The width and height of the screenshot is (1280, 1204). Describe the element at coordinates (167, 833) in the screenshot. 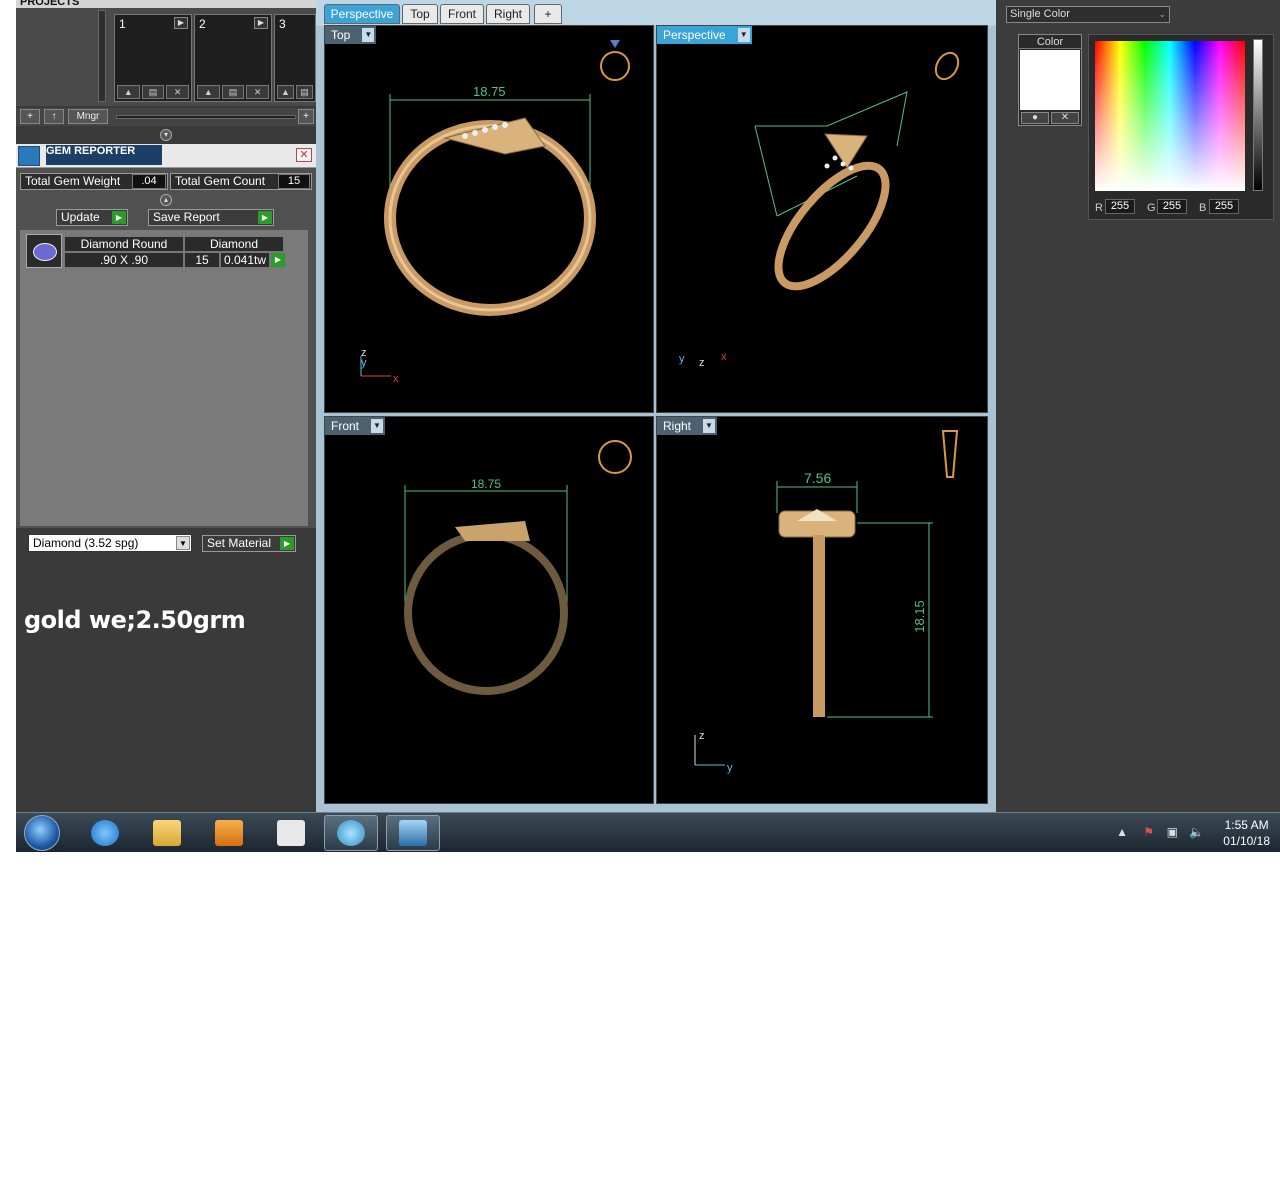

I see `file-explorer-icon` at that location.